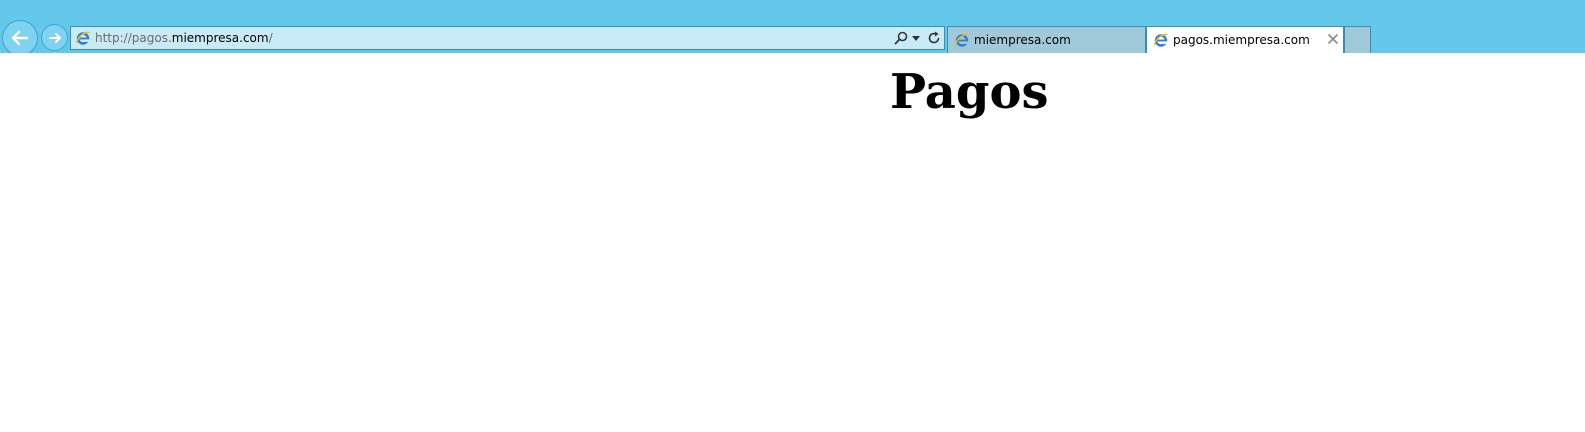 The image size is (1585, 432). What do you see at coordinates (507, 38) in the screenshot?
I see `address-bar: http://pagos.miempresa.com/` at bounding box center [507, 38].